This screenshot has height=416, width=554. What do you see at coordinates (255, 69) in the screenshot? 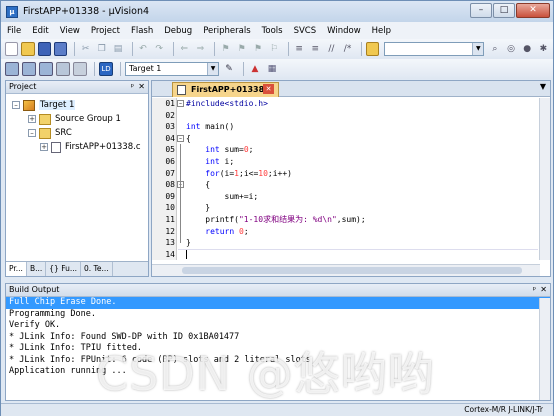
I see `manage-components-icon: ▲` at bounding box center [255, 69].